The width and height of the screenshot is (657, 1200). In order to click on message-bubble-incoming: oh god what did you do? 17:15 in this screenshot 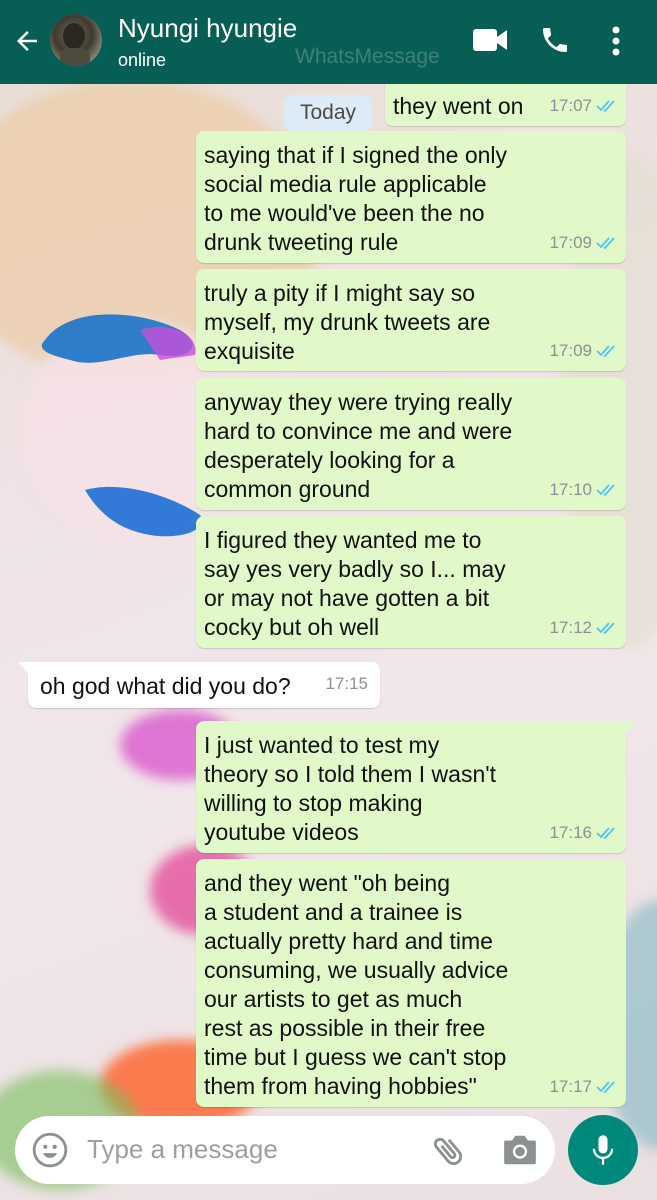, I will do `click(199, 685)`.